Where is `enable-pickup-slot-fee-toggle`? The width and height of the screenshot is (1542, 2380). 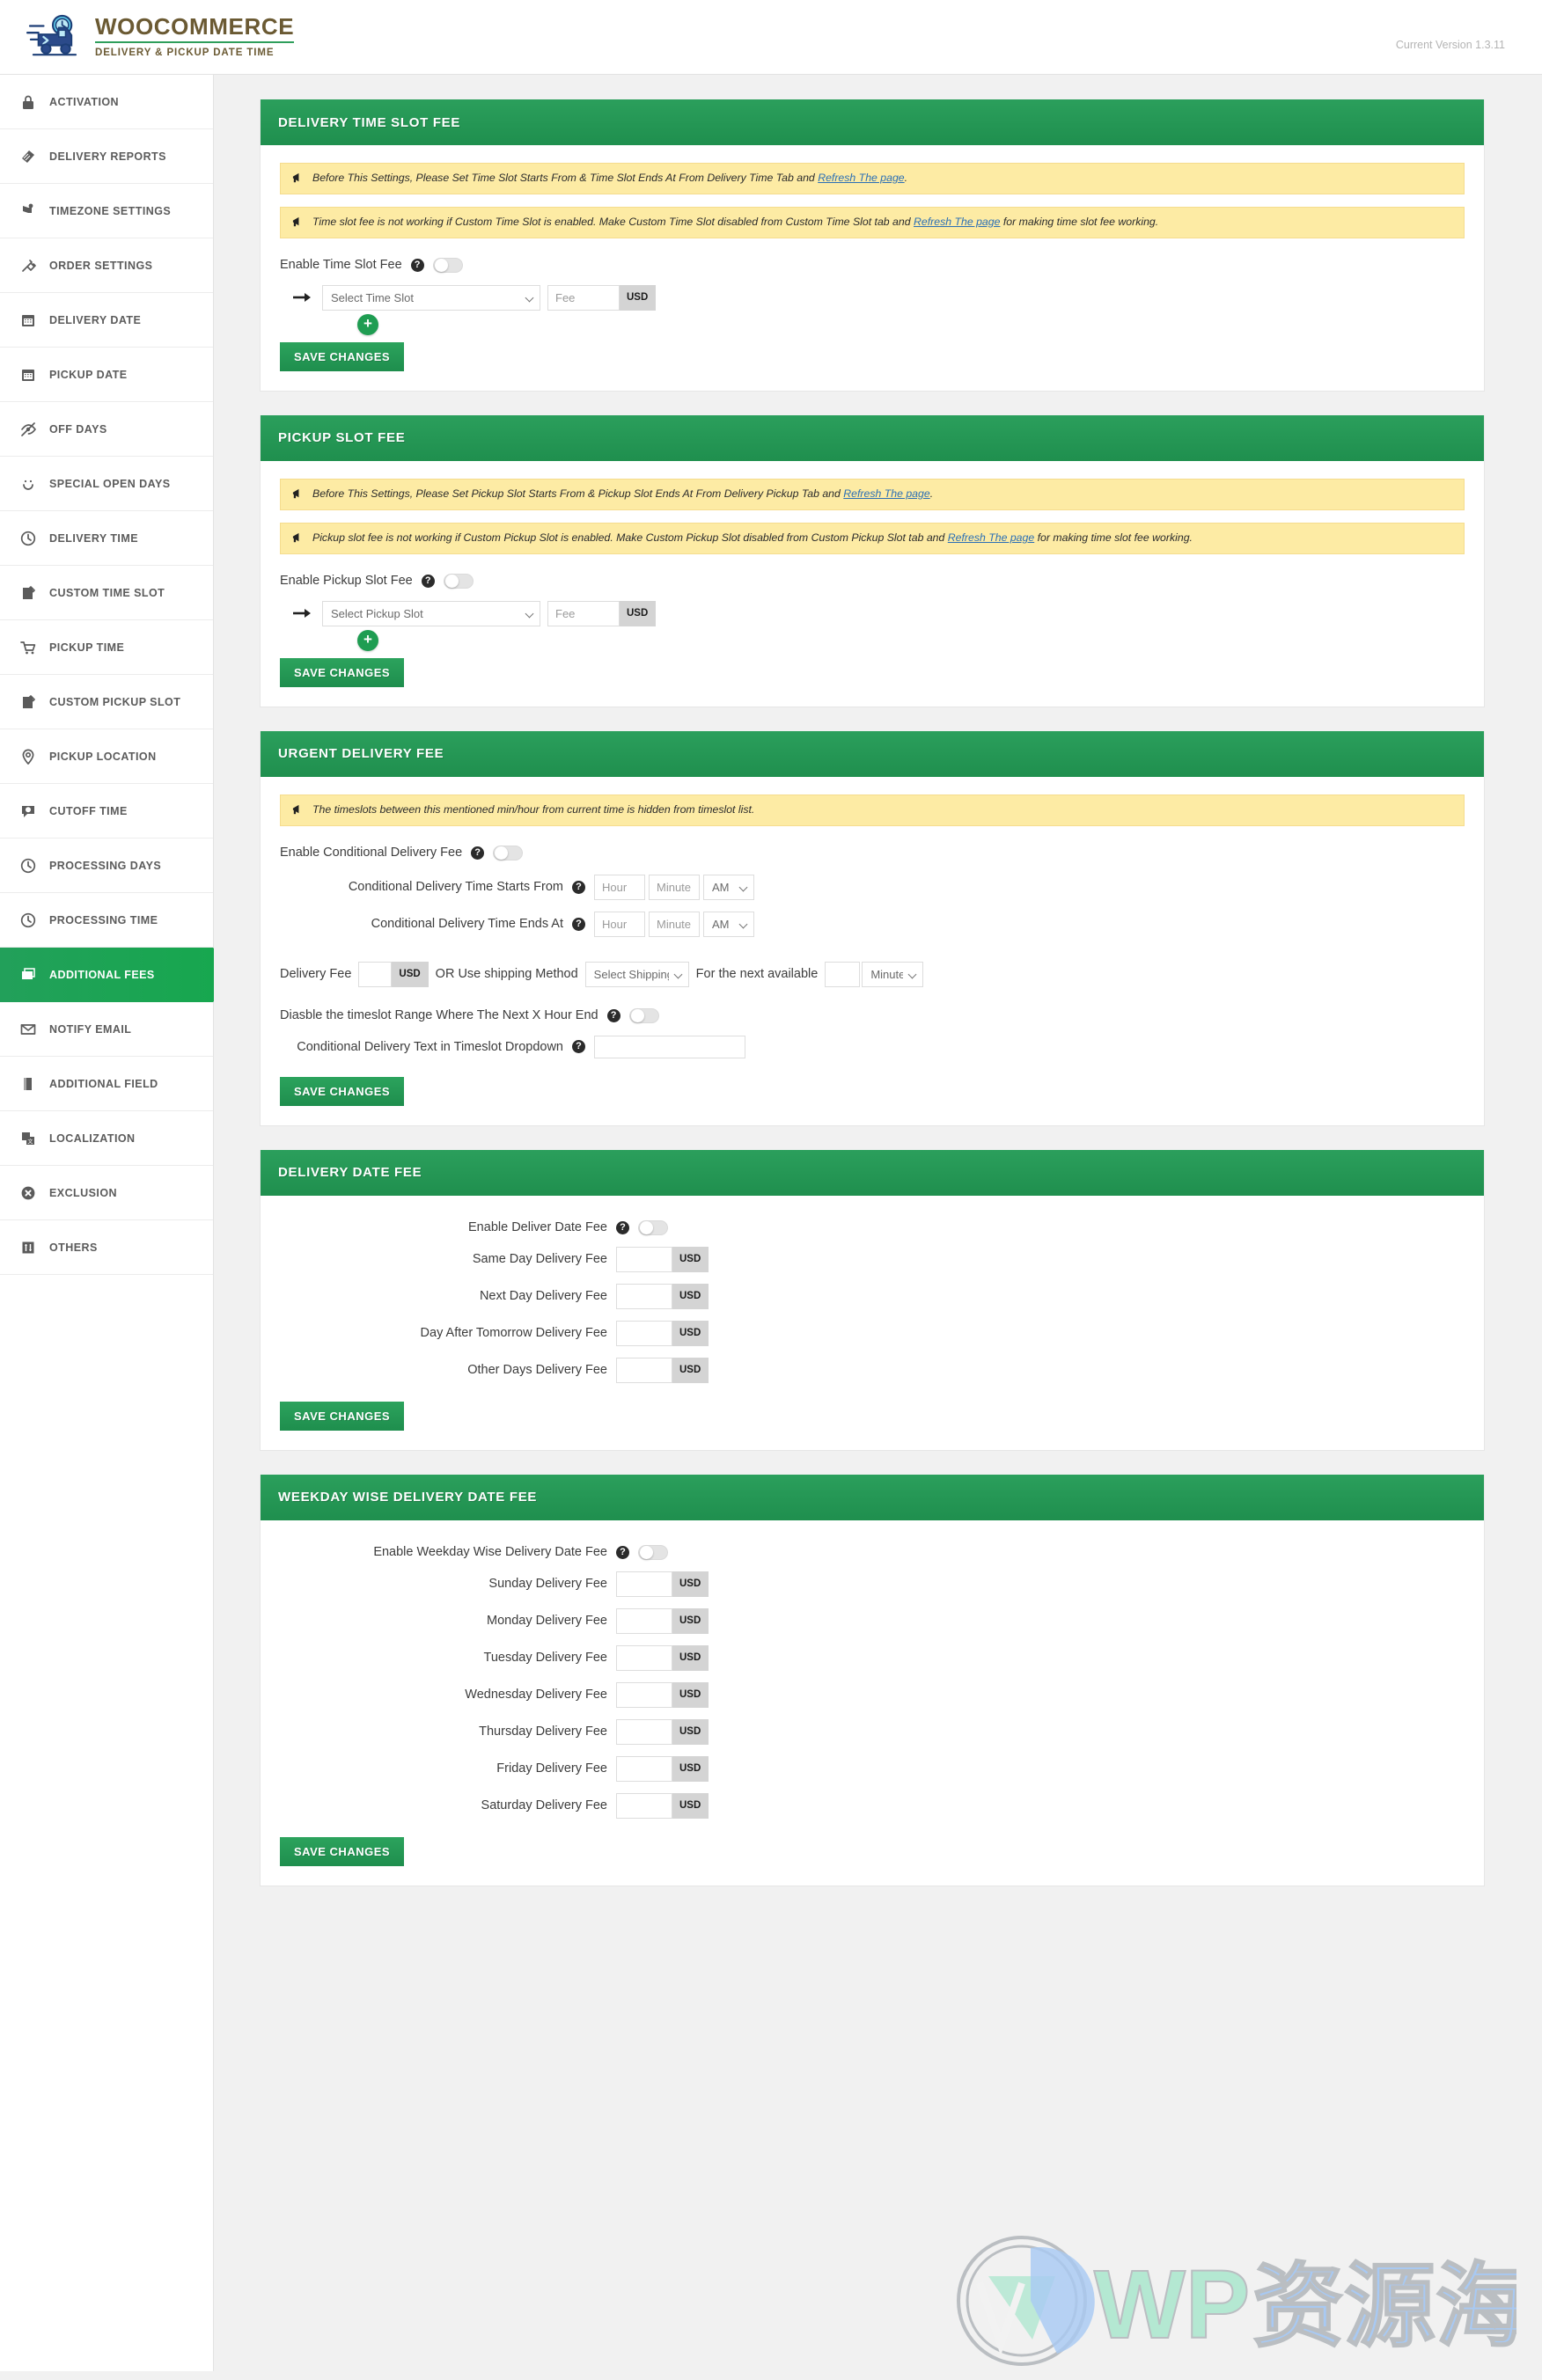
enable-pickup-slot-fee-toggle is located at coordinates (458, 581).